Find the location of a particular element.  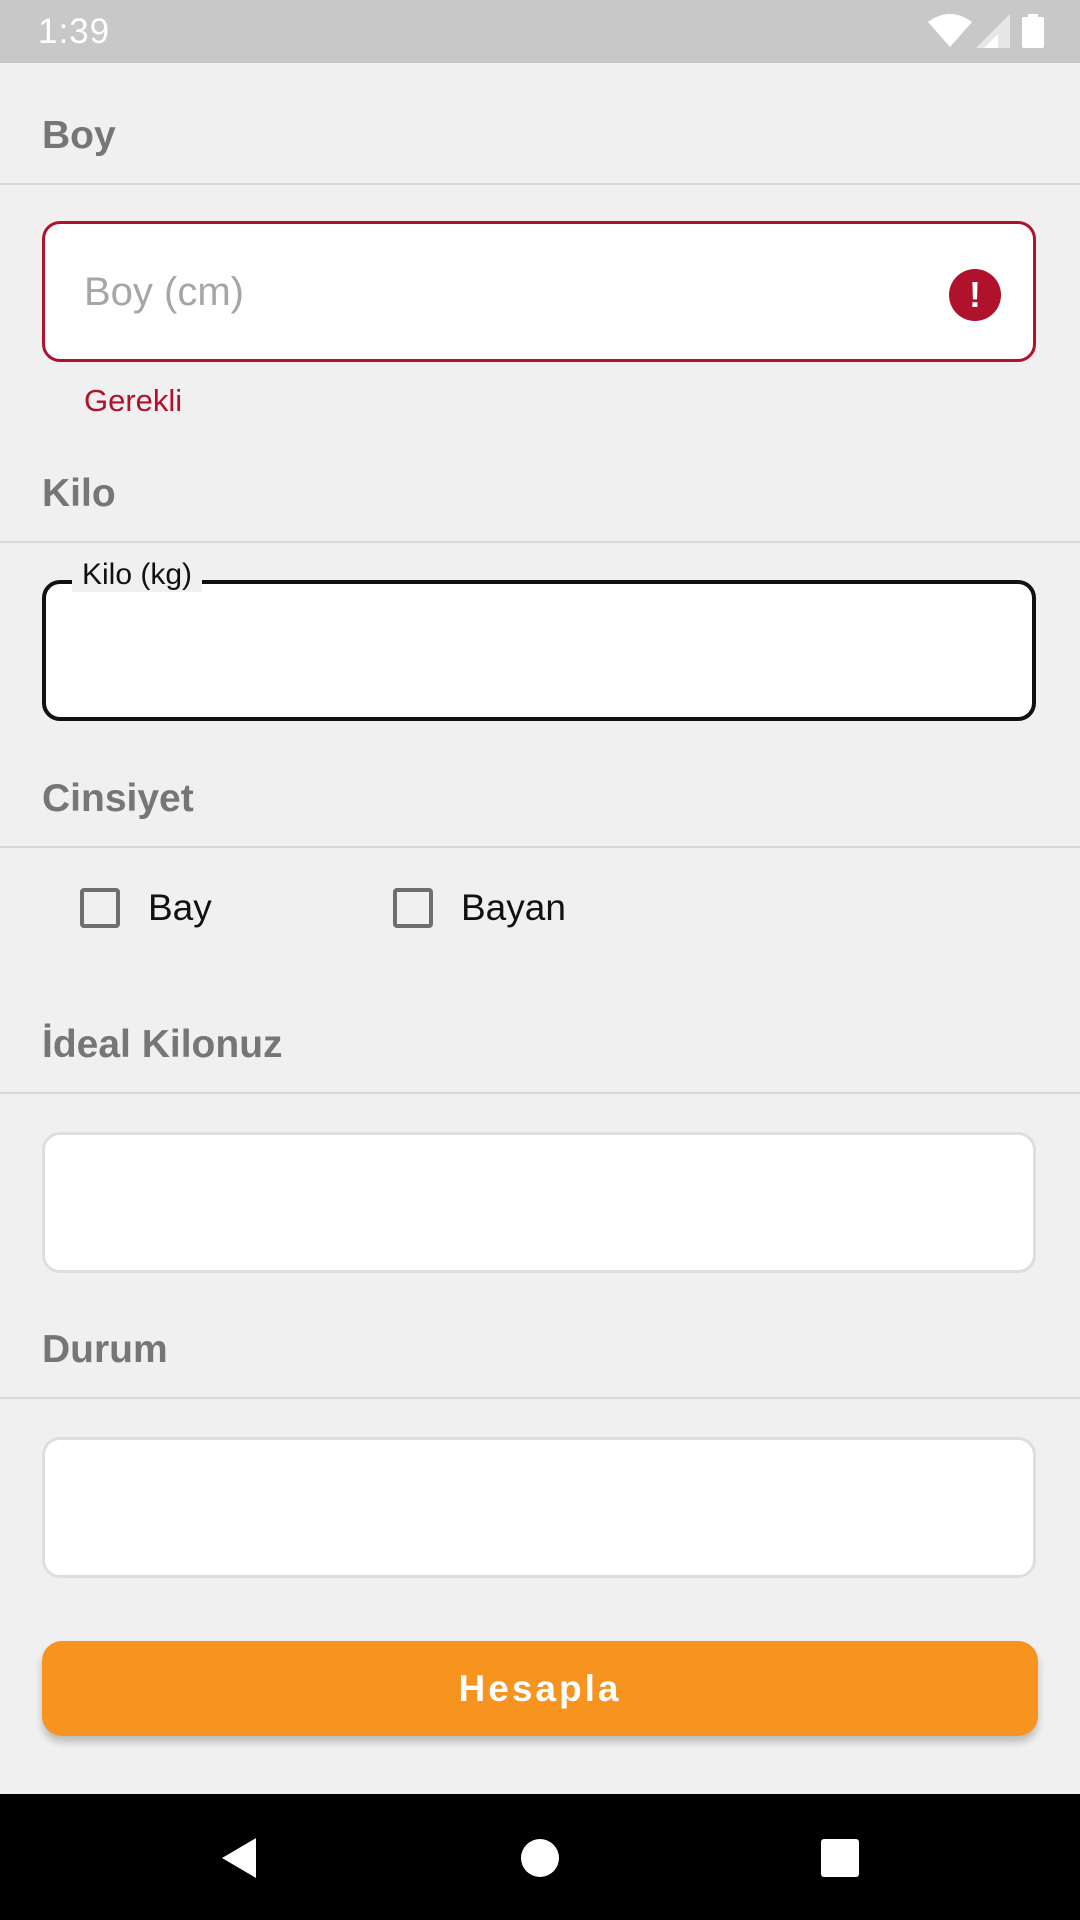

status-time: 1:39 is located at coordinates (74, 31).